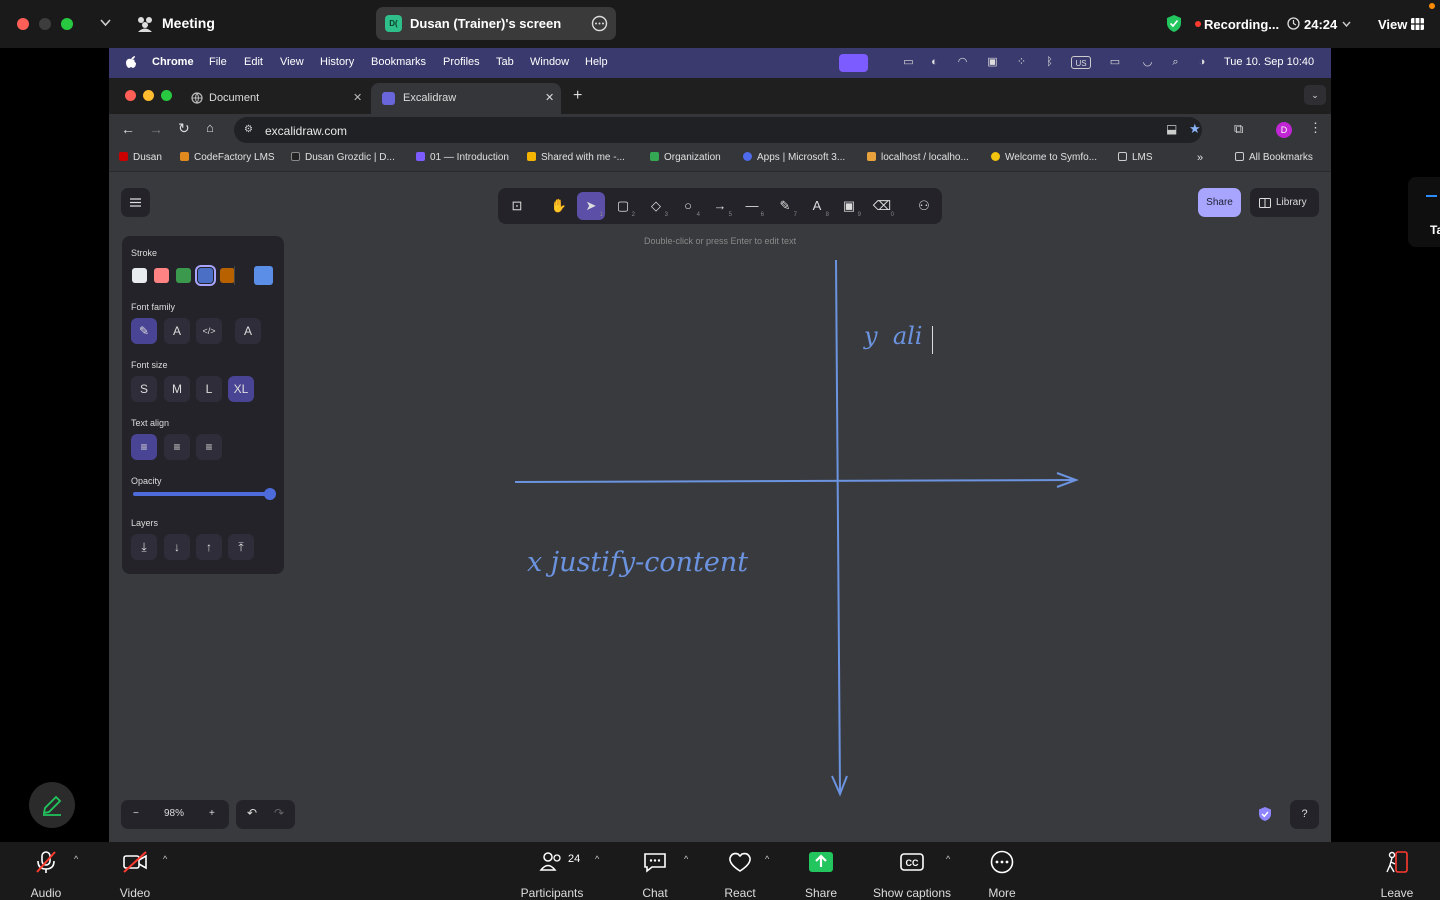 The height and width of the screenshot is (900, 1440). I want to click on spotlight-search-icon: ⌕, so click(1175, 62).